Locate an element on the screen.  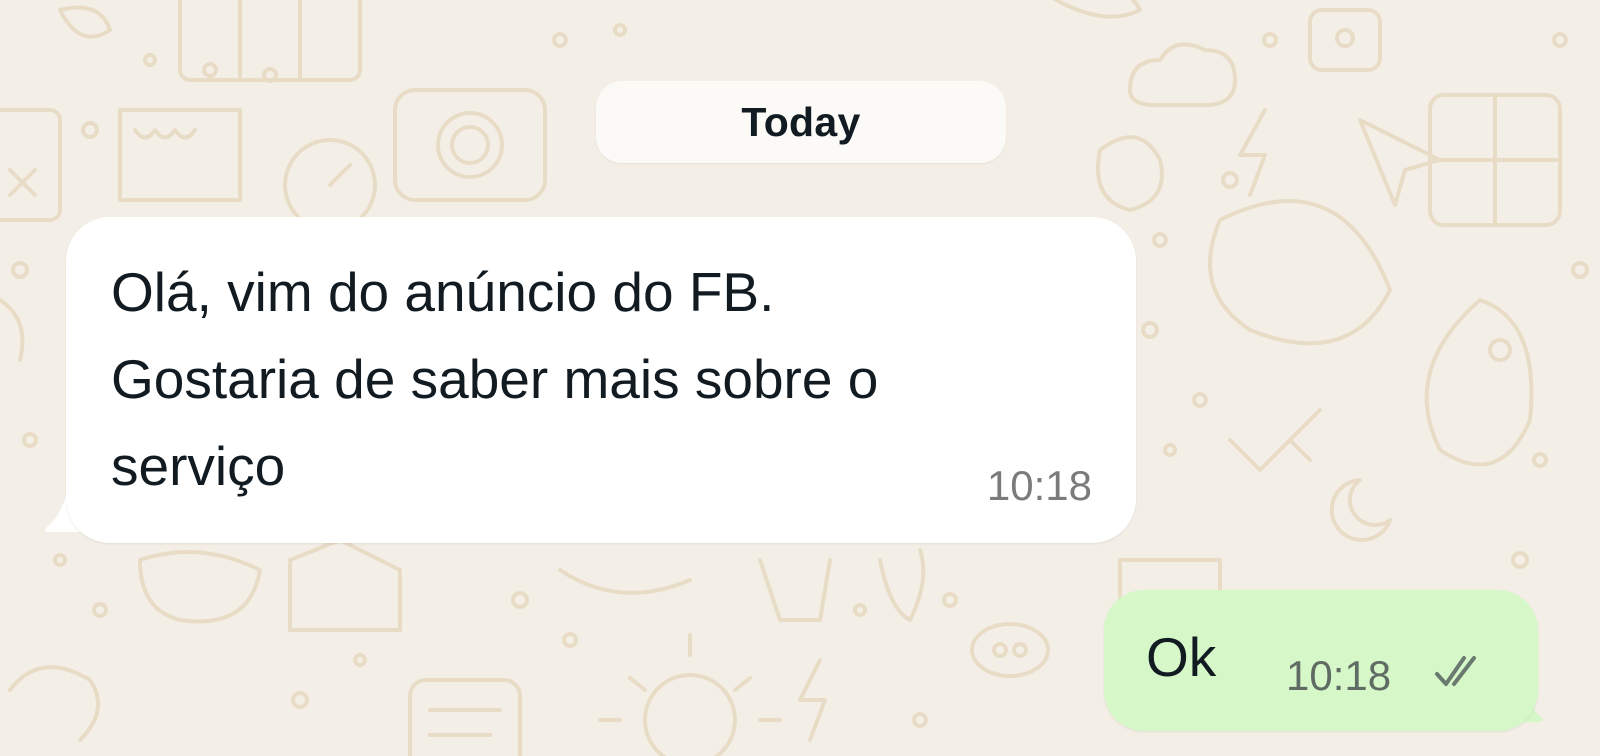
date-separator: Today is located at coordinates (801, 122).